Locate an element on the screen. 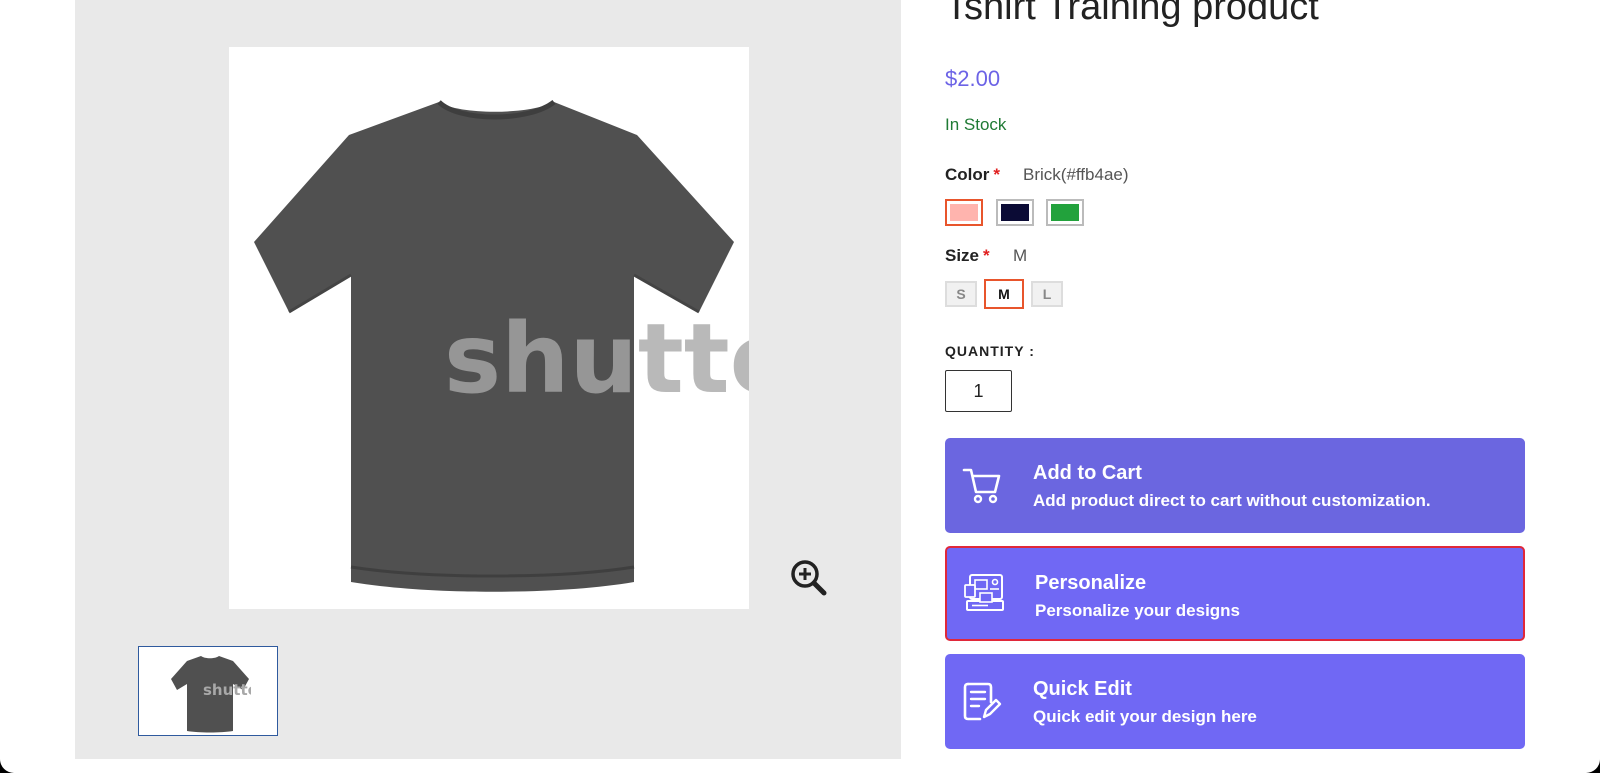 This screenshot has height=773, width=1600. color-selected-value: Brick(#ffb4ae) is located at coordinates (1076, 174).